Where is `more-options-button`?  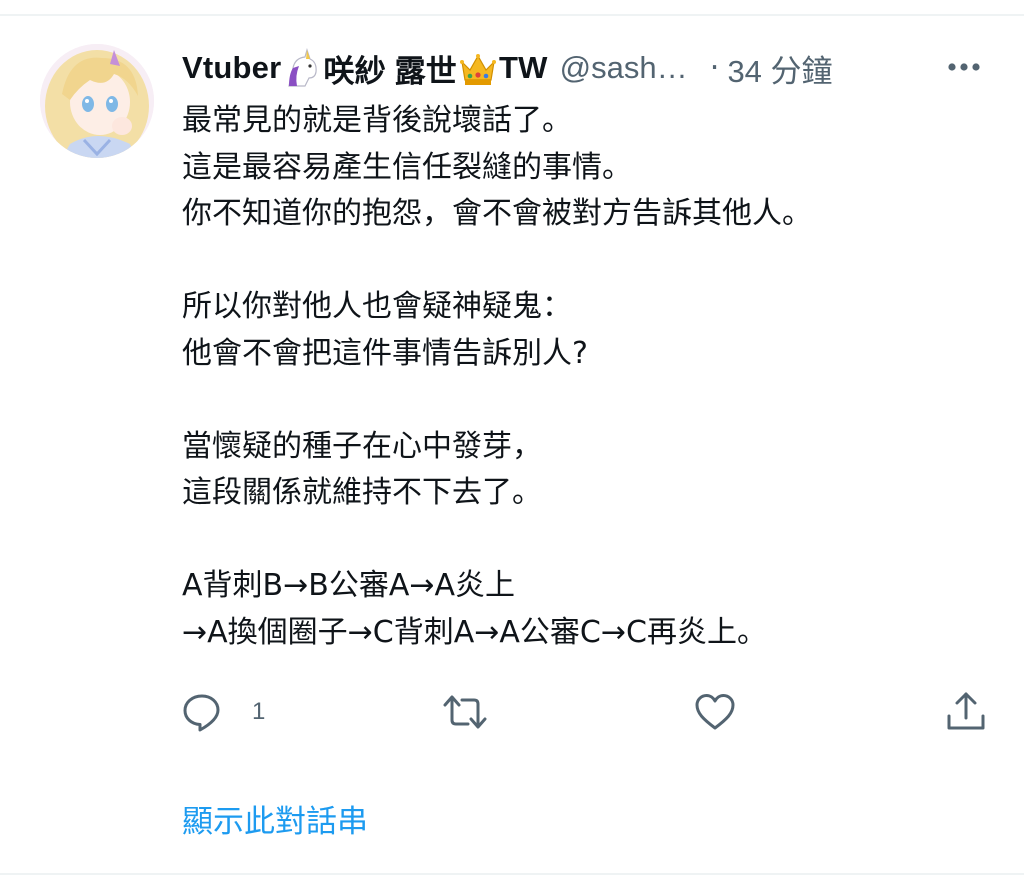 more-options-button is located at coordinates (964, 67).